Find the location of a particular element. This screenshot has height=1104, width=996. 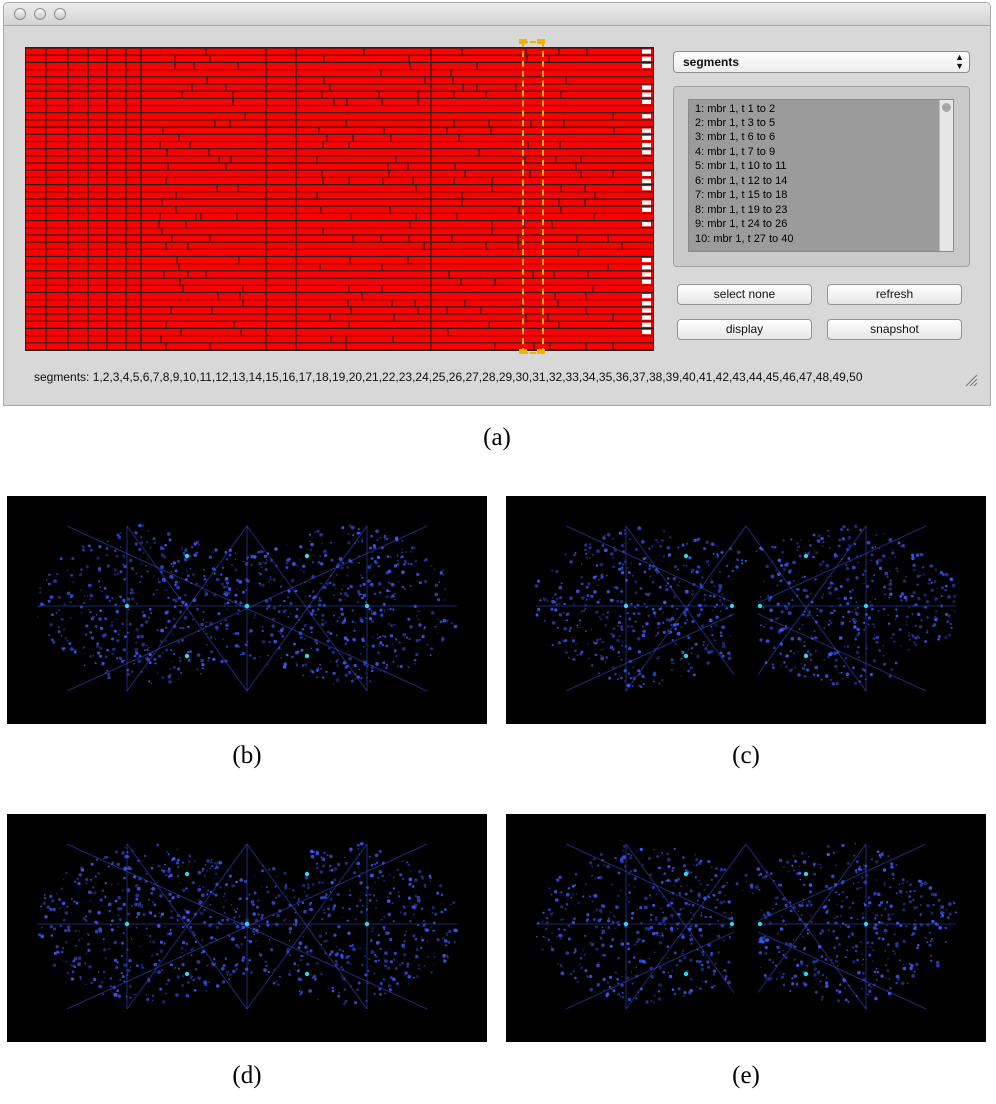

resize-grip-icon is located at coordinates (971, 380).